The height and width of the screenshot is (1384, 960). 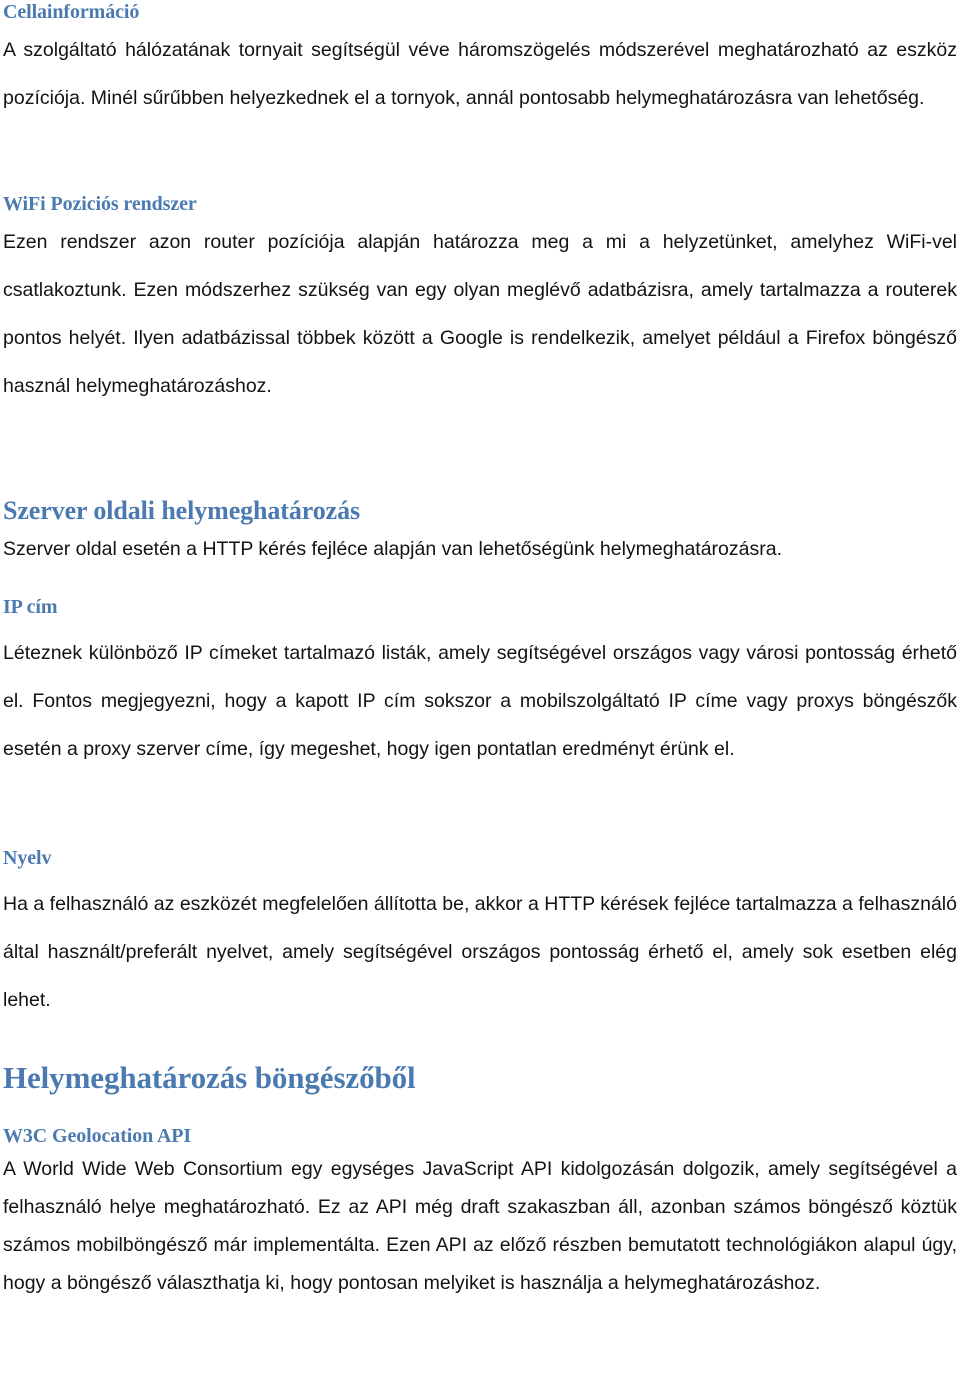 I want to click on heading-nyelv: Nyelv, so click(x=27, y=858).